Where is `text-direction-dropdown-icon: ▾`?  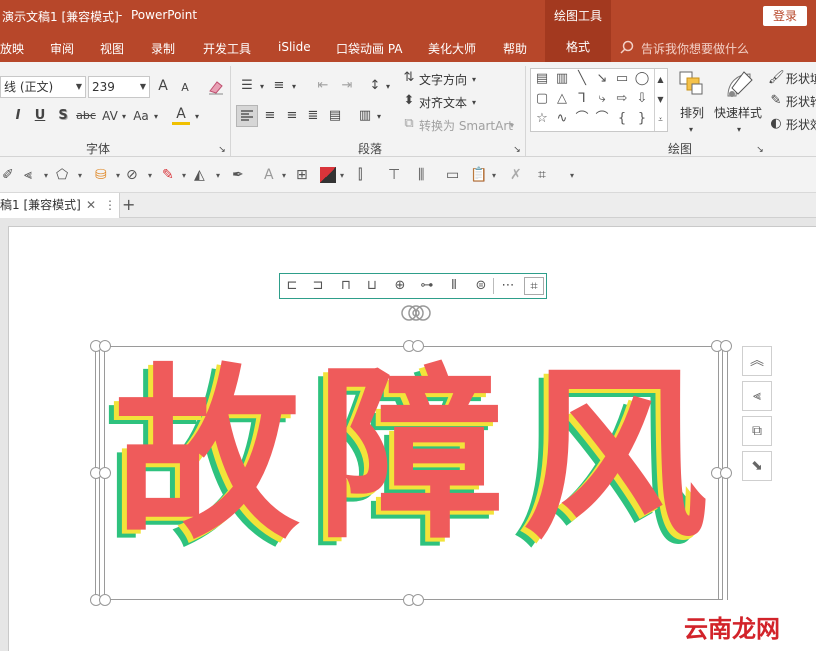
text-direction-dropdown-icon: ▾ is located at coordinates (474, 80).